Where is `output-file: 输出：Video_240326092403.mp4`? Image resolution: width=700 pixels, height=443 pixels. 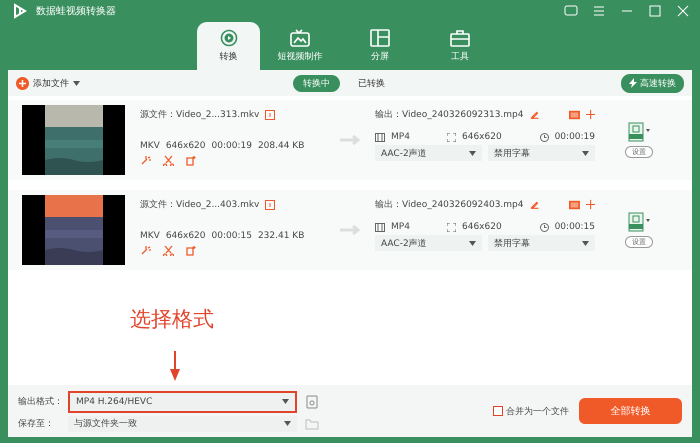 output-file: 输出：Video_240326092403.mp4 is located at coordinates (449, 204).